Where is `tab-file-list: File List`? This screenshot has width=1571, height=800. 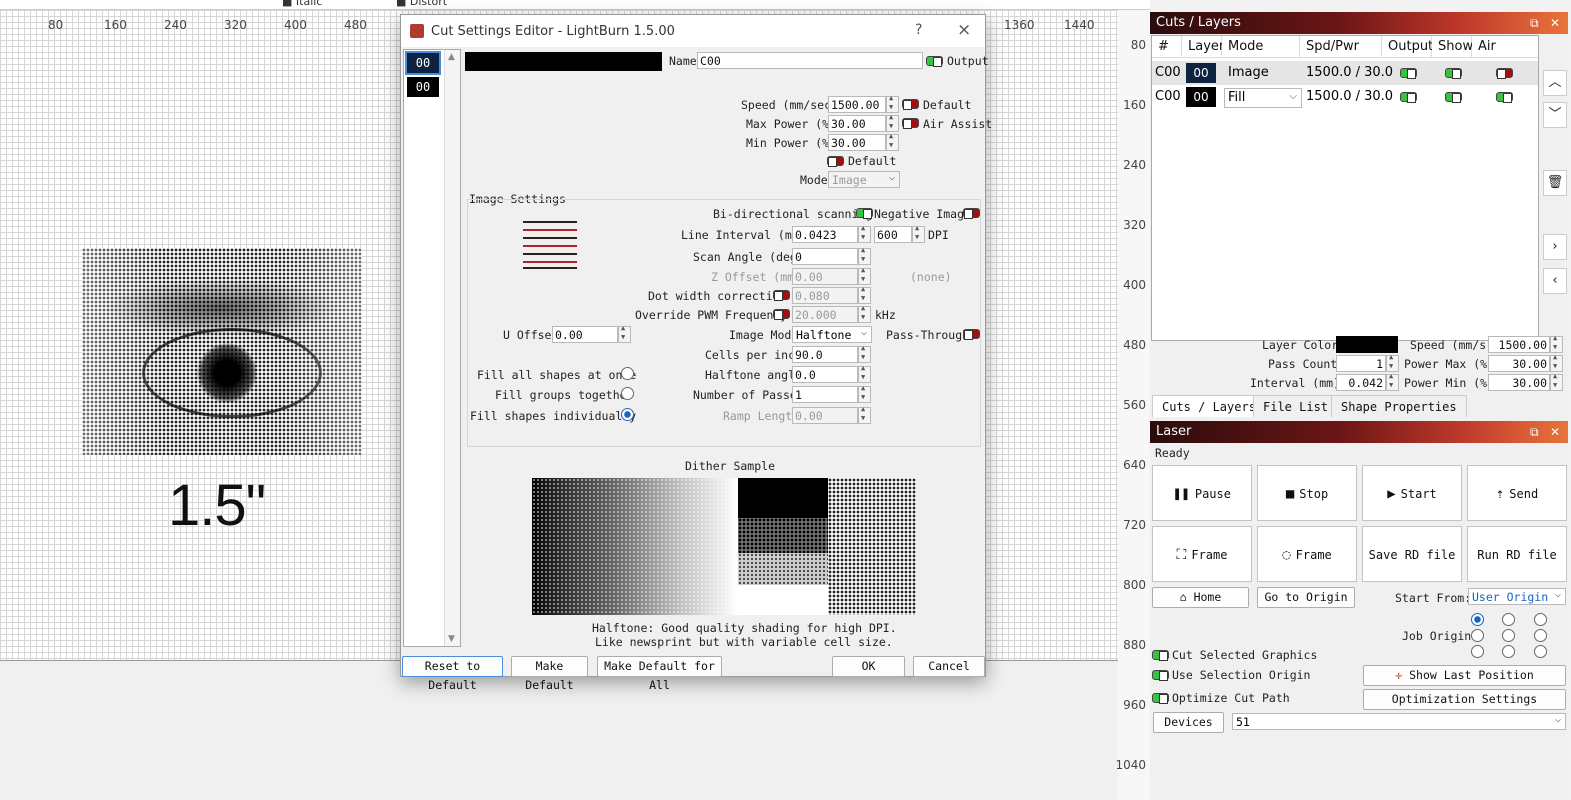
tab-file-list: File List is located at coordinates (1296, 406).